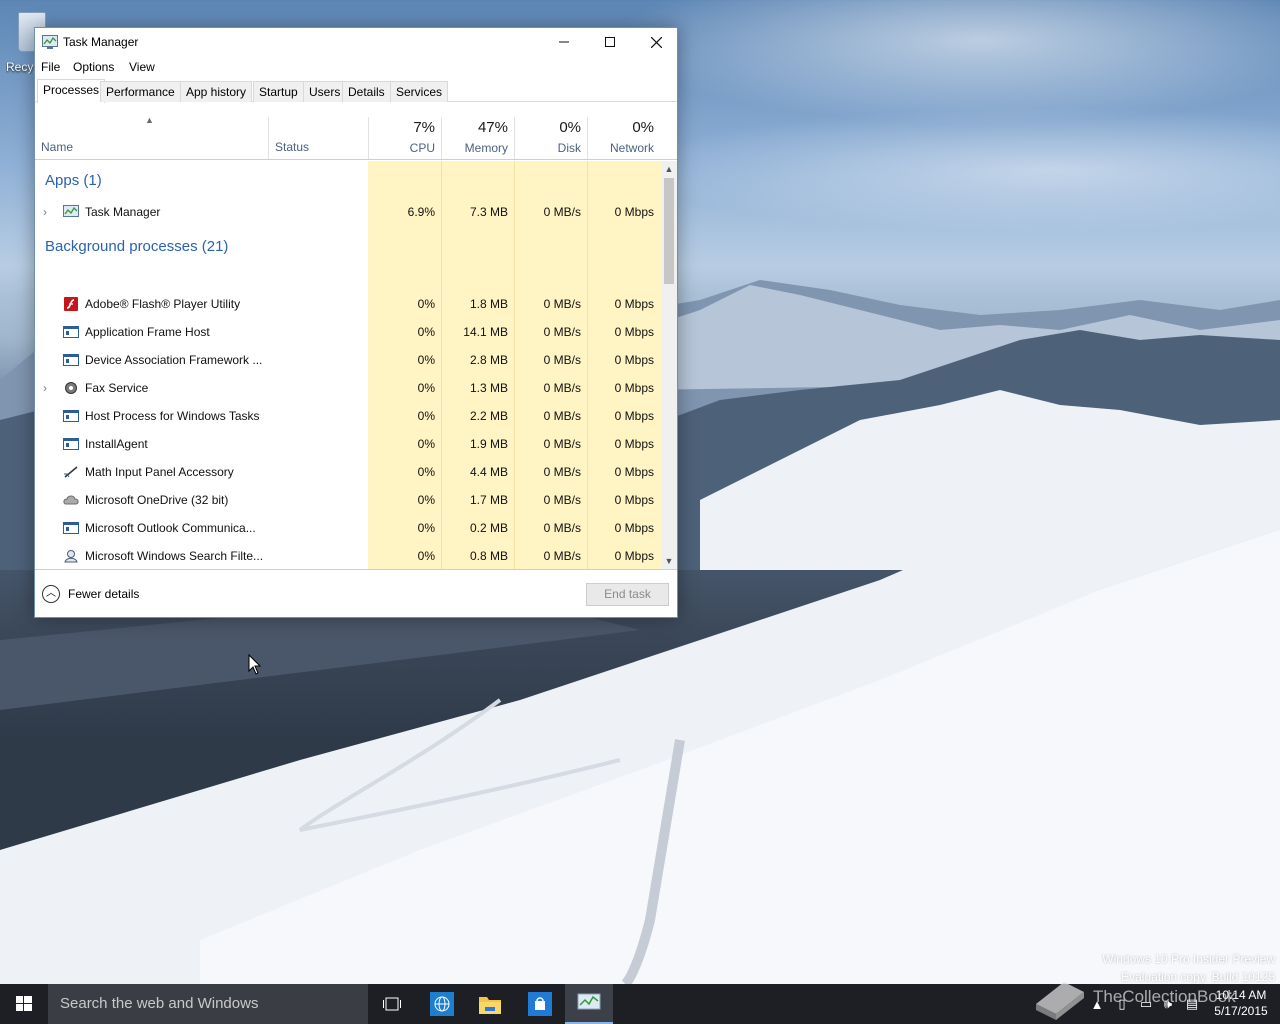 Image resolution: width=1280 pixels, height=1024 pixels. Describe the element at coordinates (51, 594) in the screenshot. I see `chevron-up-icon: ︿` at that location.